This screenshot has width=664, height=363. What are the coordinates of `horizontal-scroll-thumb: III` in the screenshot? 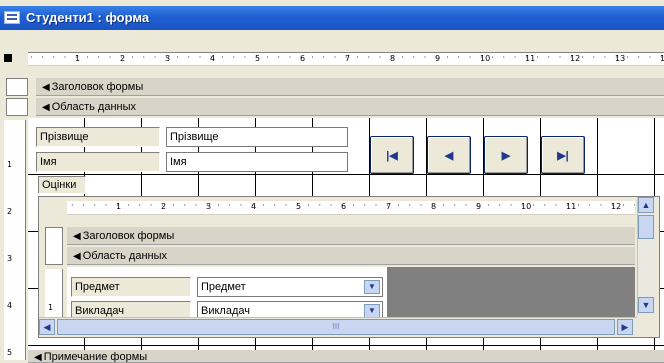 It's located at (336, 327).